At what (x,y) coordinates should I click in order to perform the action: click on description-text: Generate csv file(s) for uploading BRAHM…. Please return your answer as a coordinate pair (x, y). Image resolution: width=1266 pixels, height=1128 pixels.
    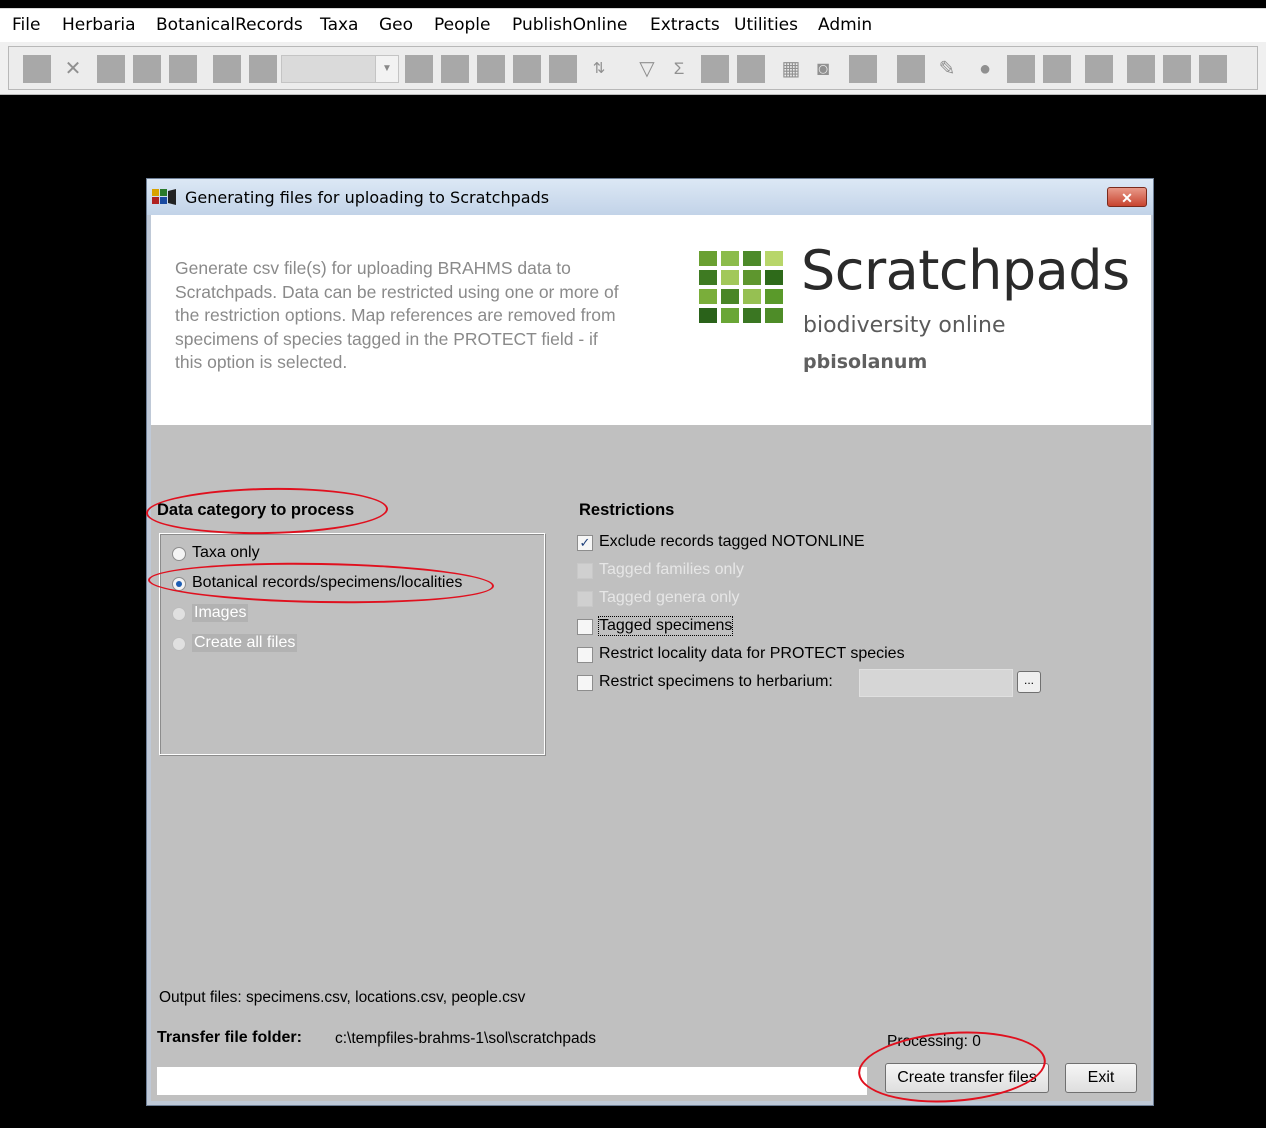
    Looking at the image, I should click on (397, 315).